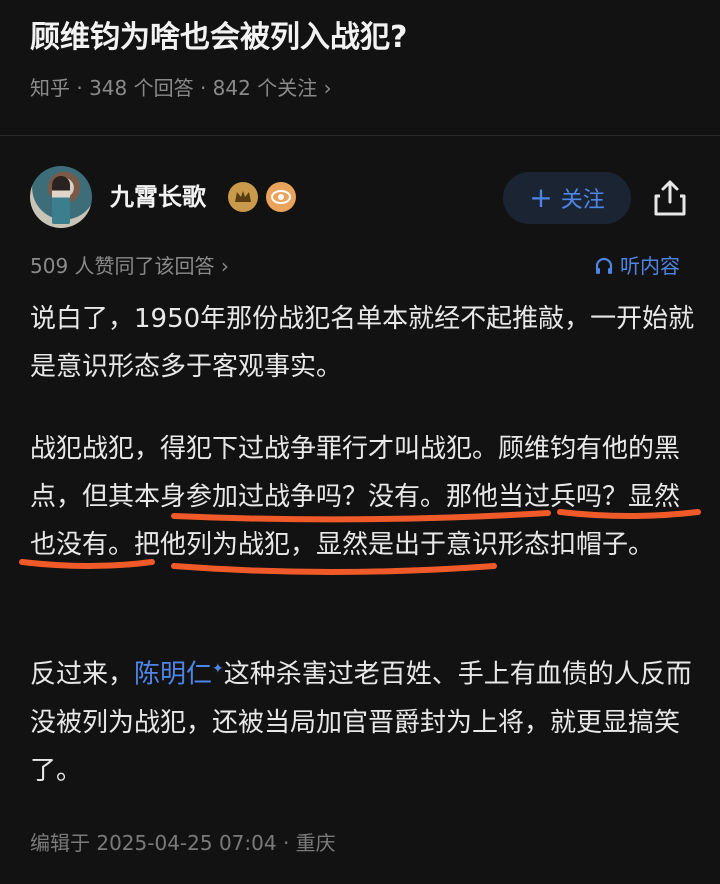 Image resolution: width=720 pixels, height=884 pixels. What do you see at coordinates (281, 197) in the screenshot?
I see `eye-badge-icon` at bounding box center [281, 197].